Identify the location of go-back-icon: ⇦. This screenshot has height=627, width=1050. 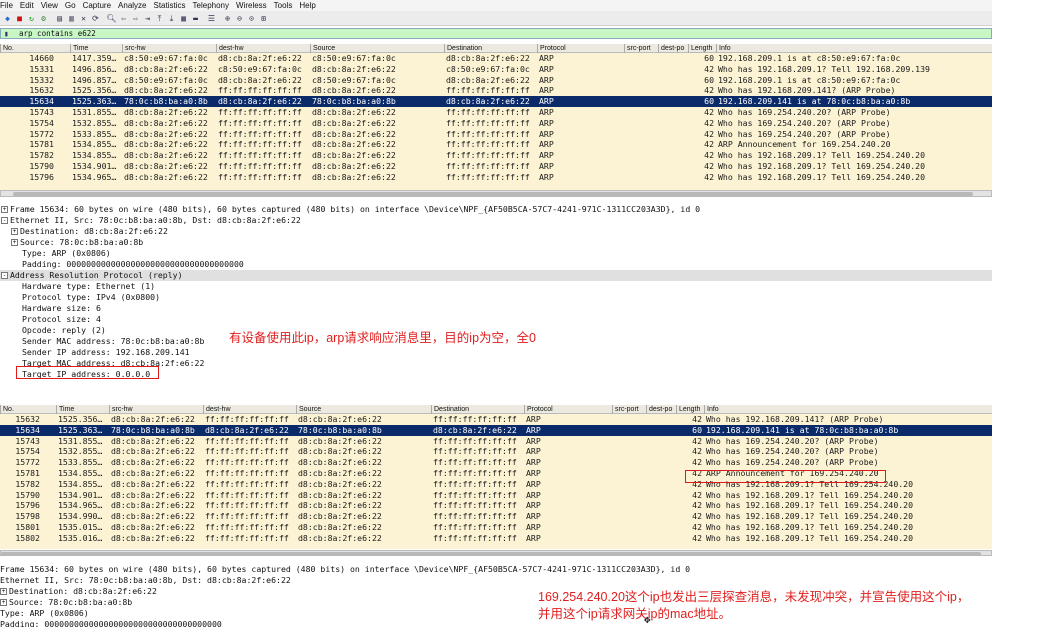
(123, 18).